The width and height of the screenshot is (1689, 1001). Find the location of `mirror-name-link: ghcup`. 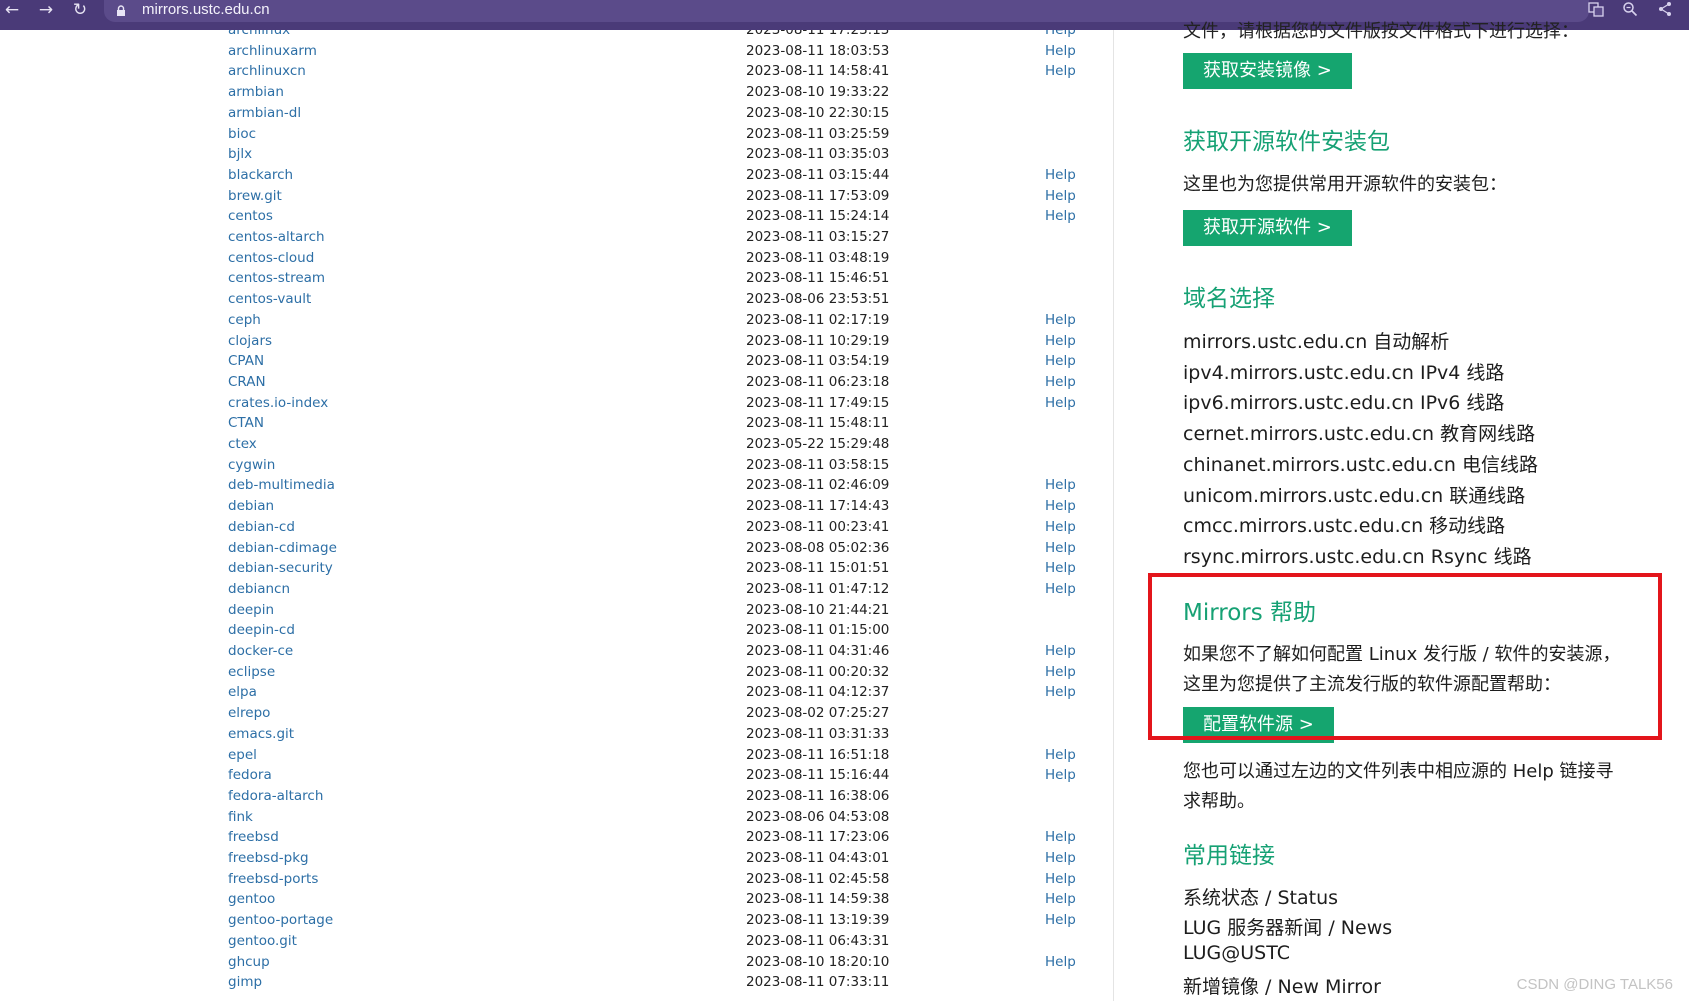

mirror-name-link: ghcup is located at coordinates (249, 962).